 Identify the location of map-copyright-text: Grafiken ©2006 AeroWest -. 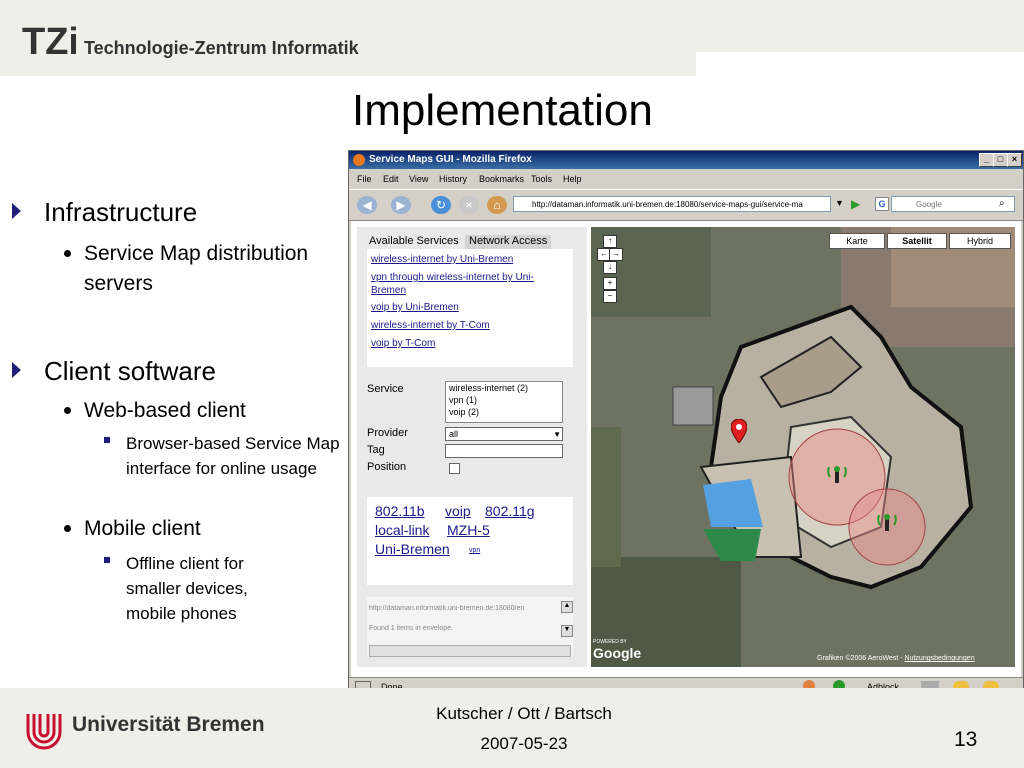
(860, 658).